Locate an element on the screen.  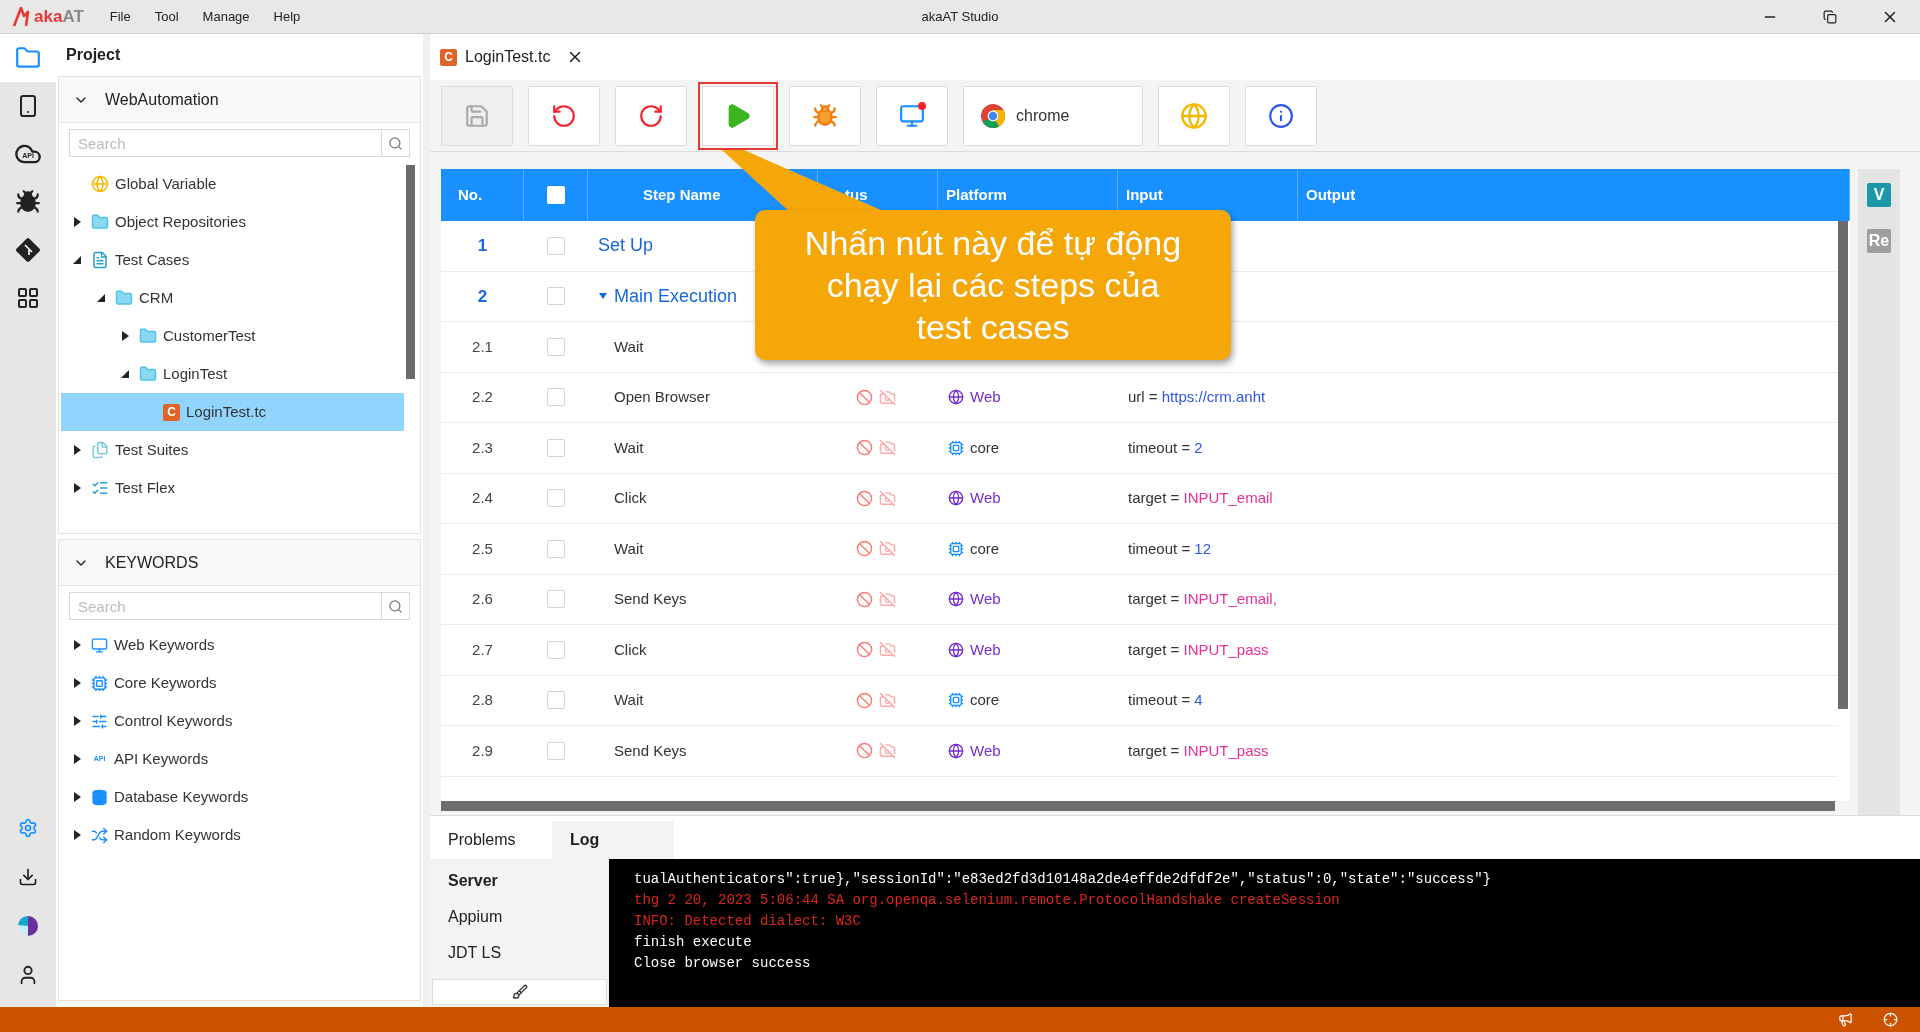
panel-tab: Log is located at coordinates (613, 840).